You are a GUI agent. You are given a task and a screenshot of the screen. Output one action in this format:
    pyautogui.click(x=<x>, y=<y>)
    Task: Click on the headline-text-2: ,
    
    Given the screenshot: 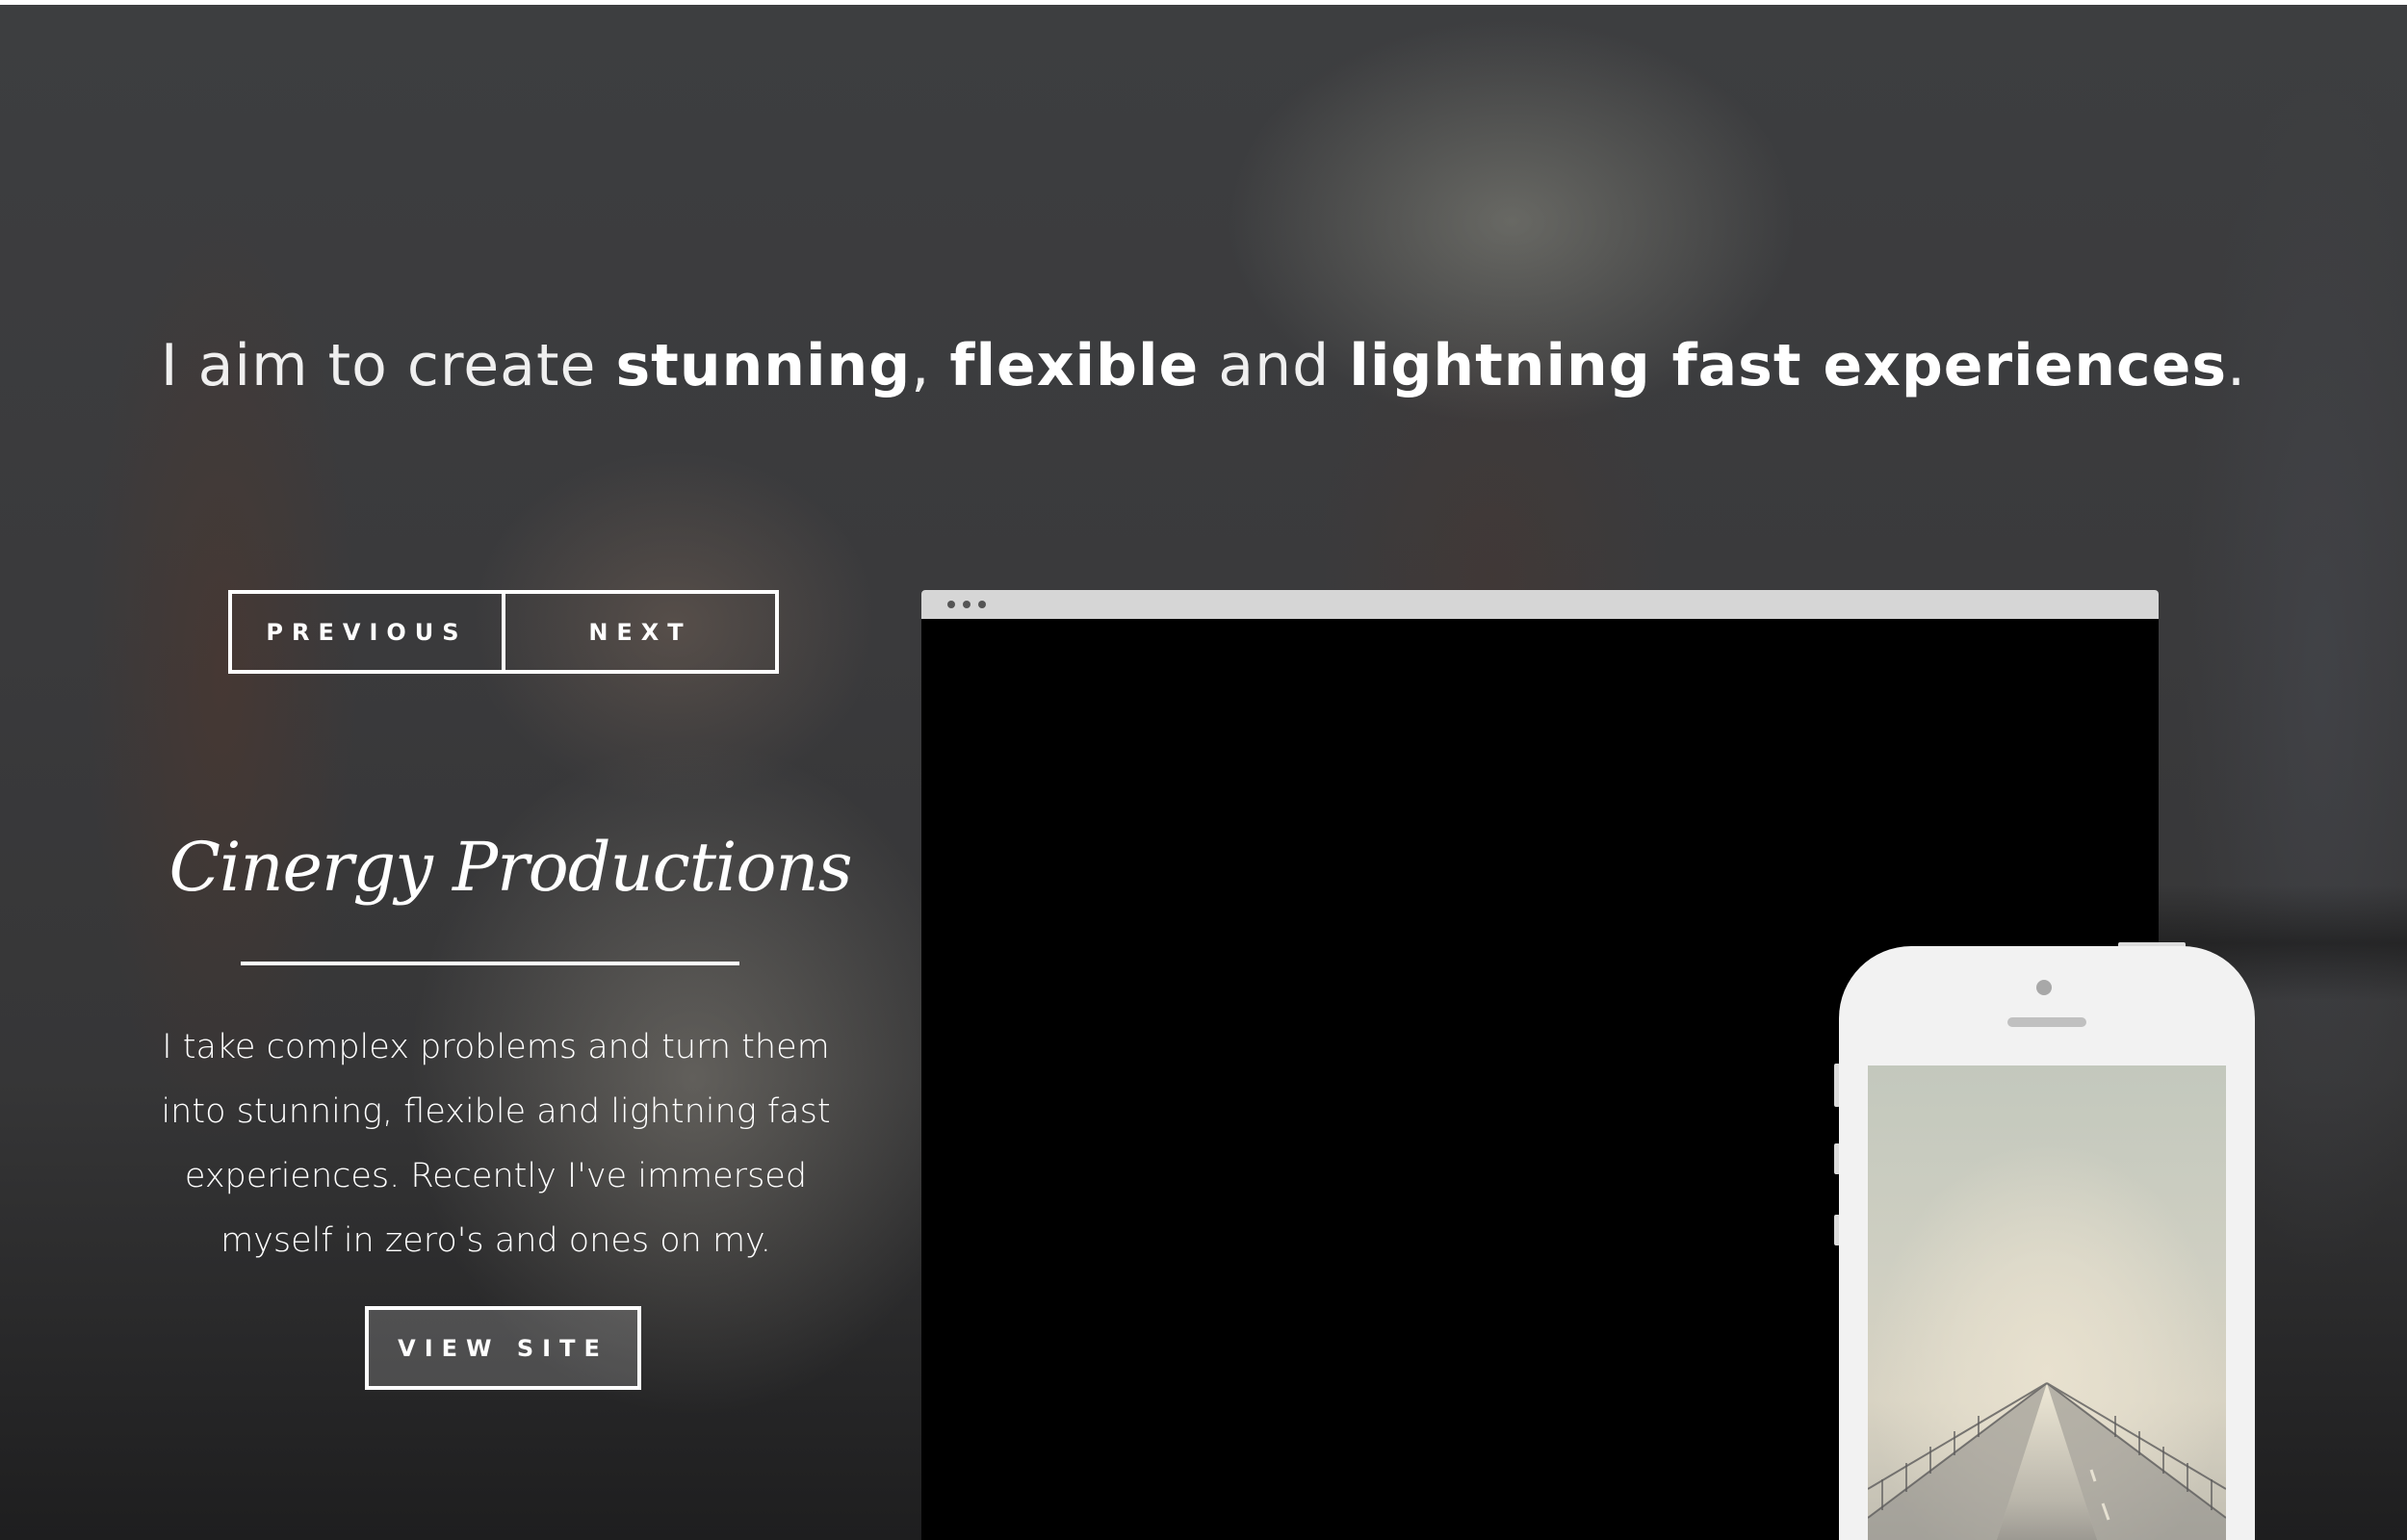 What is the action you would take?
    pyautogui.click(x=930, y=365)
    